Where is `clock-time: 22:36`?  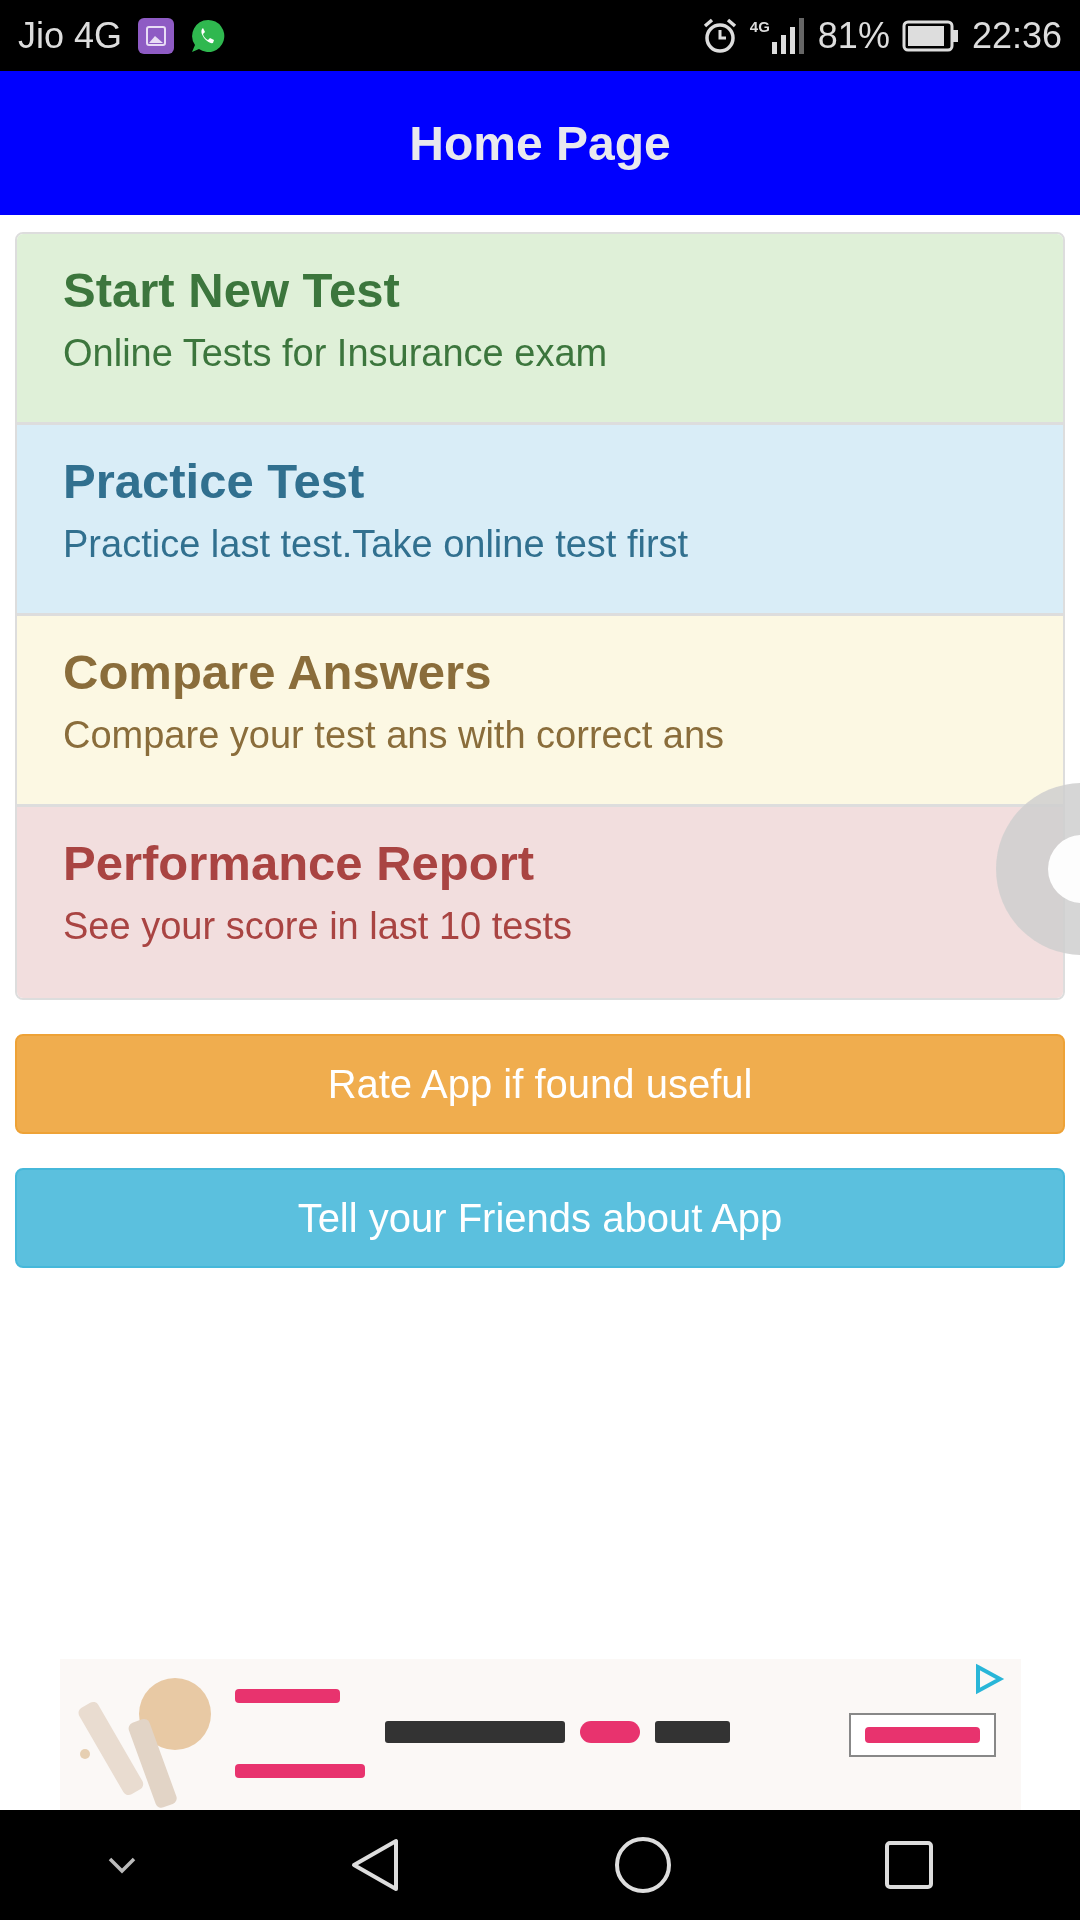
clock-time: 22:36 is located at coordinates (1016, 35).